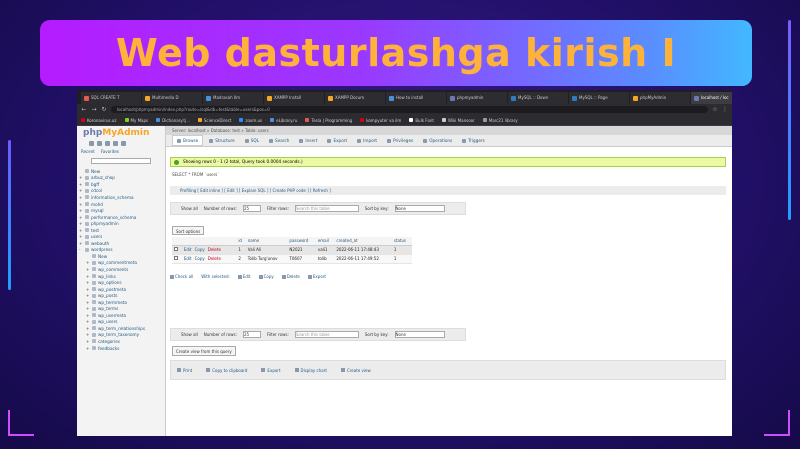 Image resolution: width=800 pixels, height=449 pixels. I want to click on tab-browse: Browse, so click(188, 140).